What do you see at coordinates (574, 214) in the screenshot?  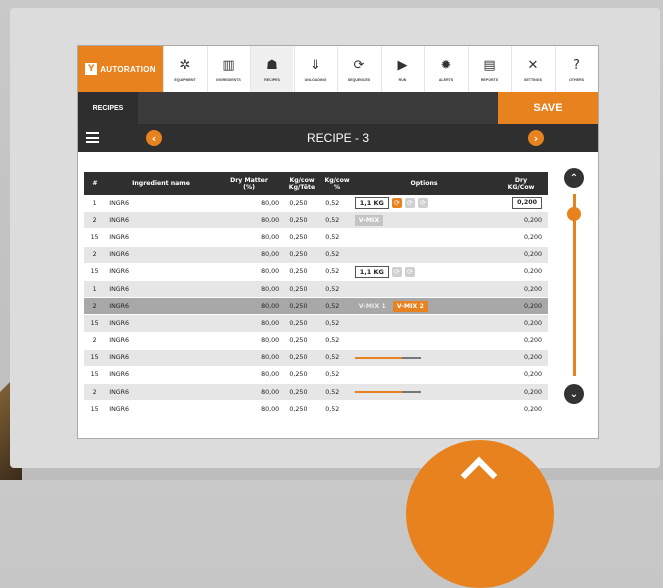 I see `scroll-thumb` at bounding box center [574, 214].